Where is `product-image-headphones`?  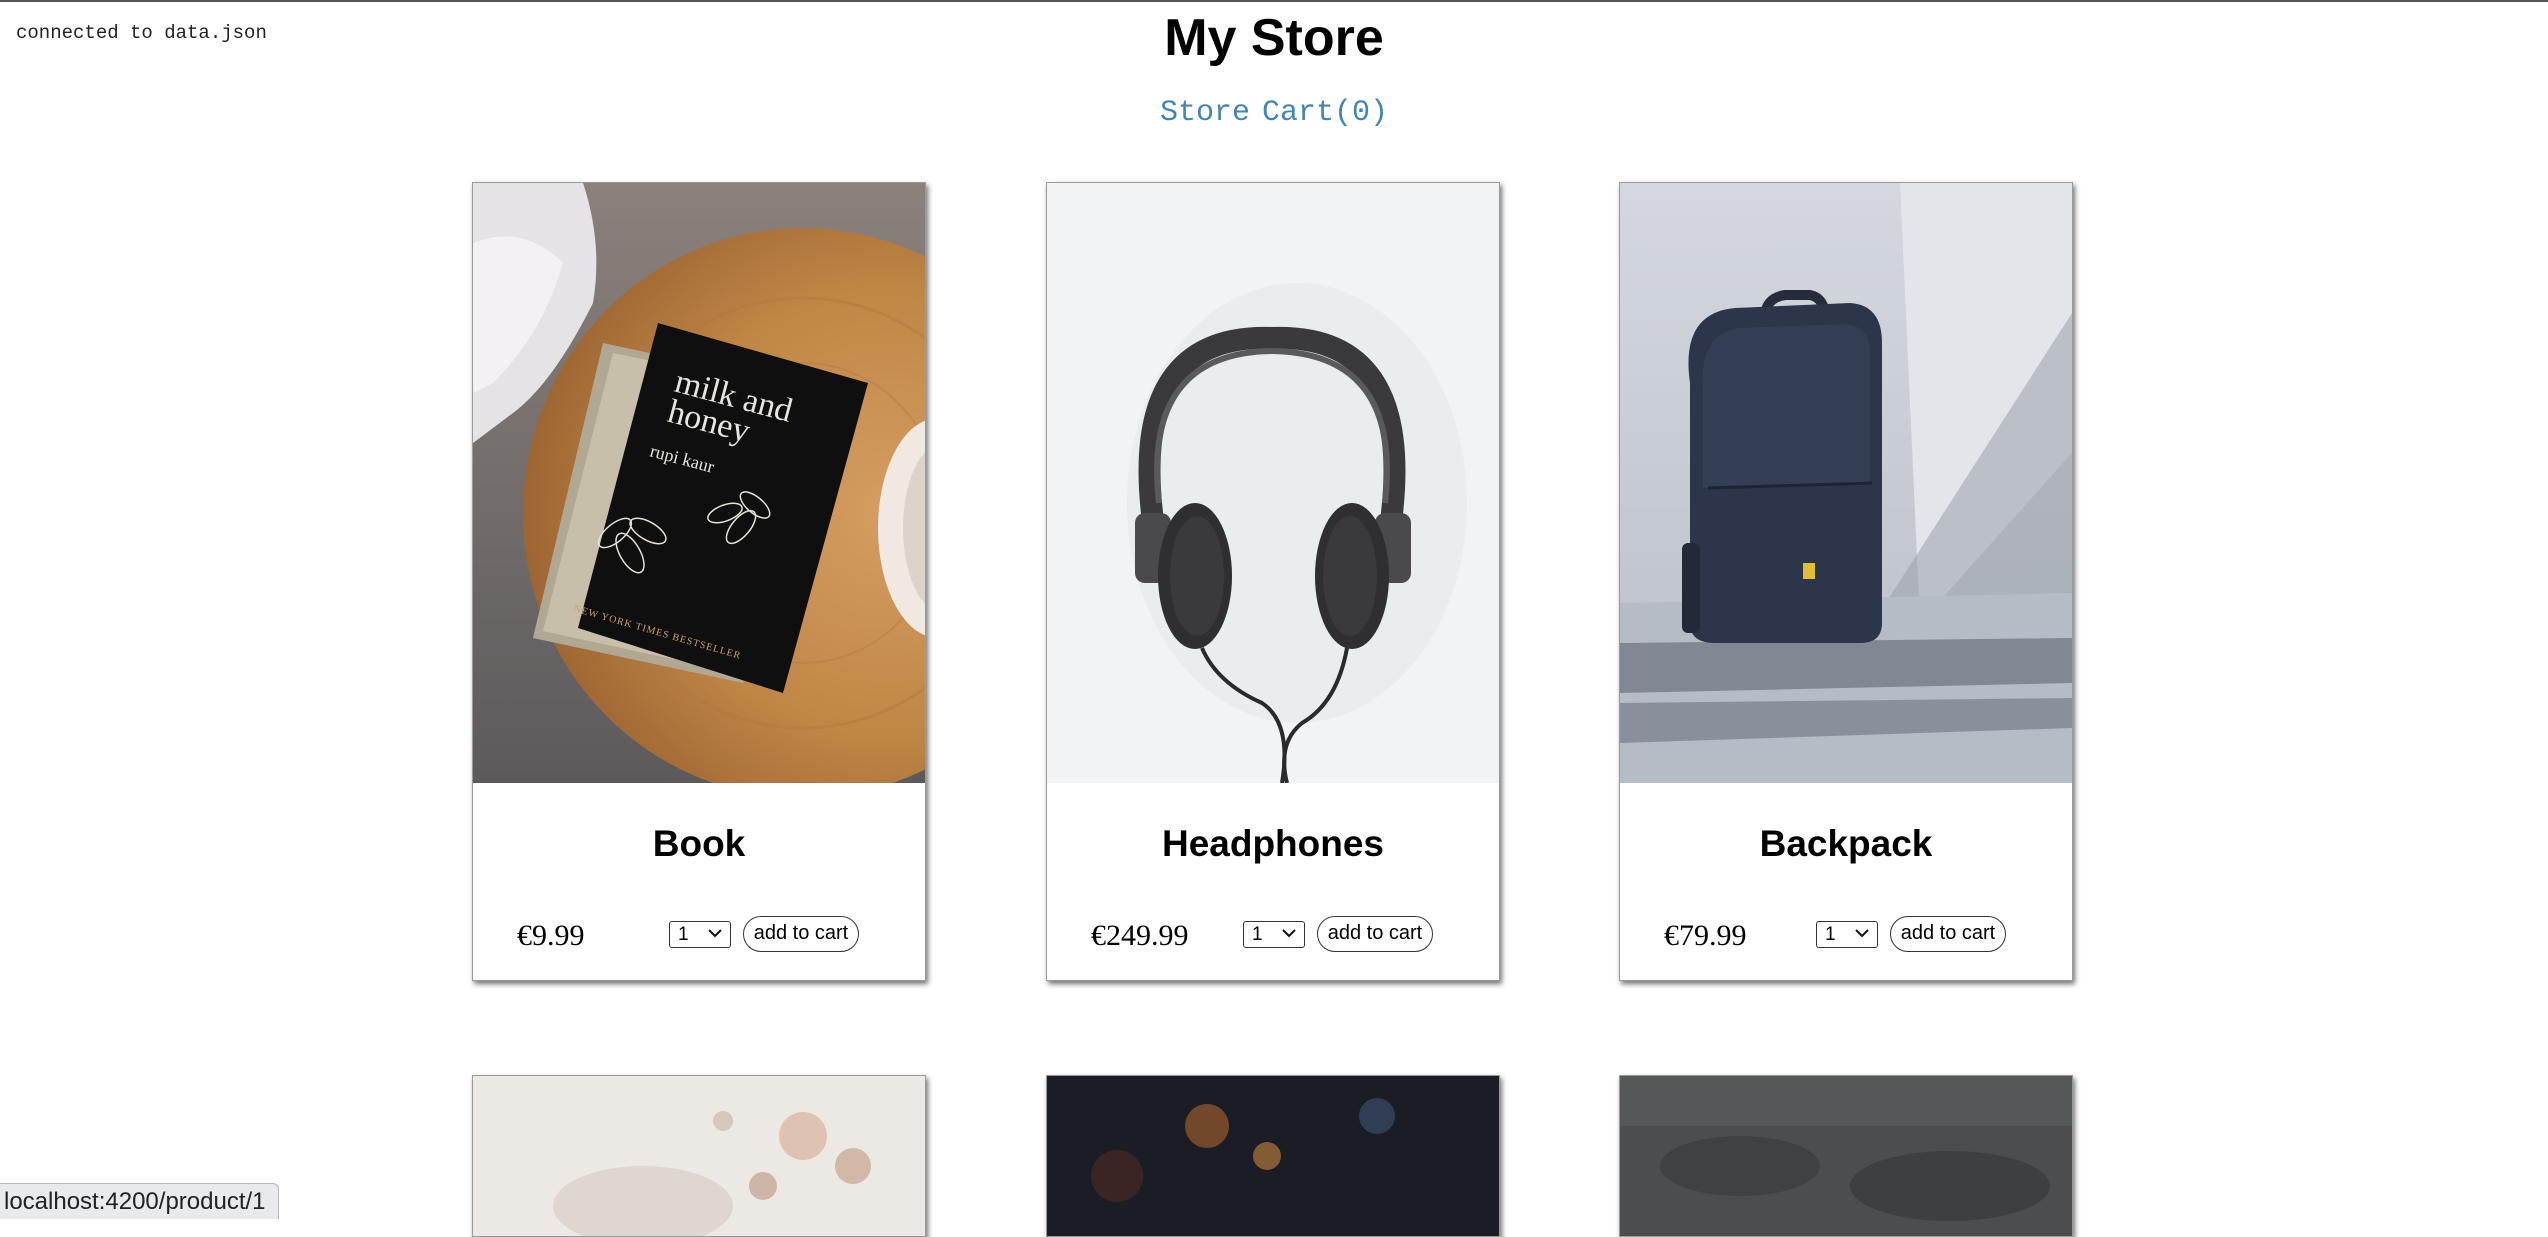
product-image-headphones is located at coordinates (1273, 483).